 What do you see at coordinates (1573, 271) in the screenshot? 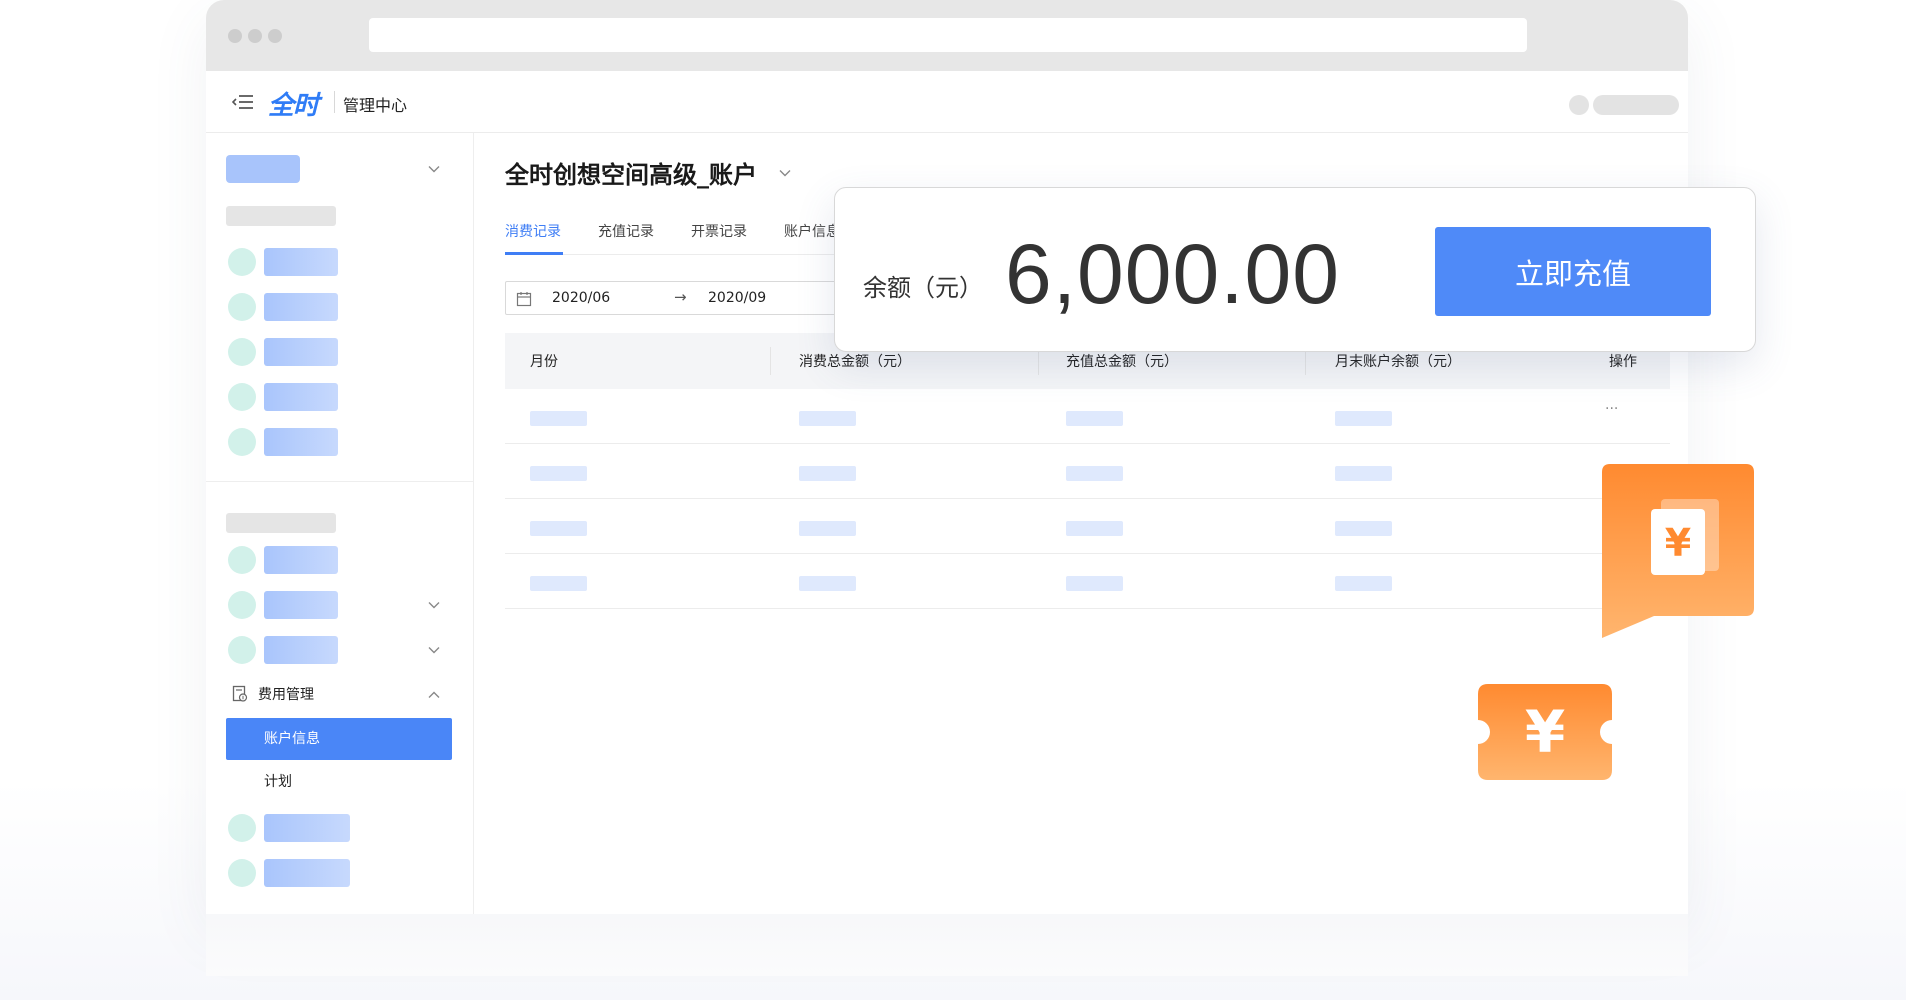
I see `recharge-now-button: 立即充值` at bounding box center [1573, 271].